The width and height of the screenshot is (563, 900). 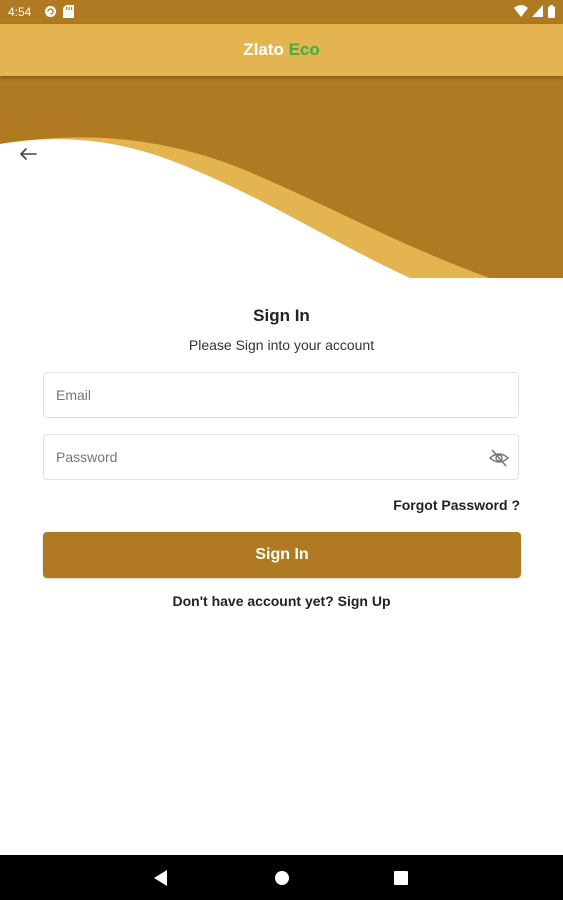 I want to click on recents-square-icon, so click(x=401, y=878).